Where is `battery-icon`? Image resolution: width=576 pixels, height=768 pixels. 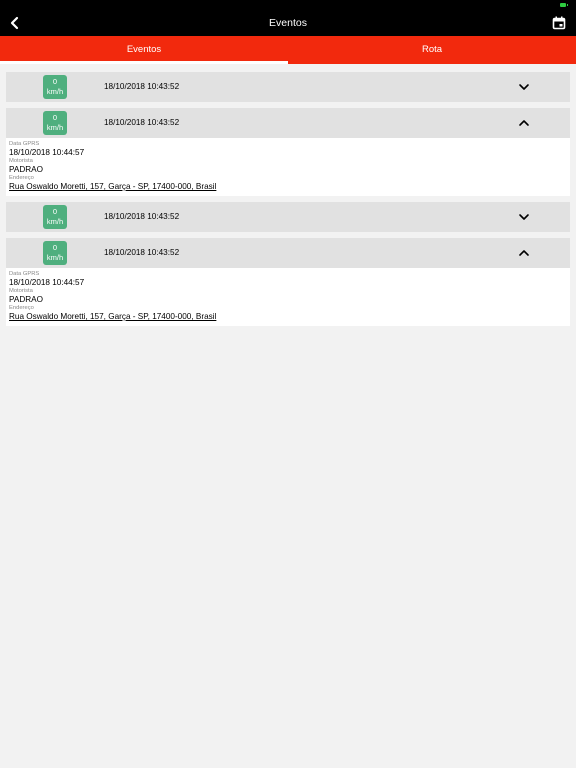 battery-icon is located at coordinates (564, 5).